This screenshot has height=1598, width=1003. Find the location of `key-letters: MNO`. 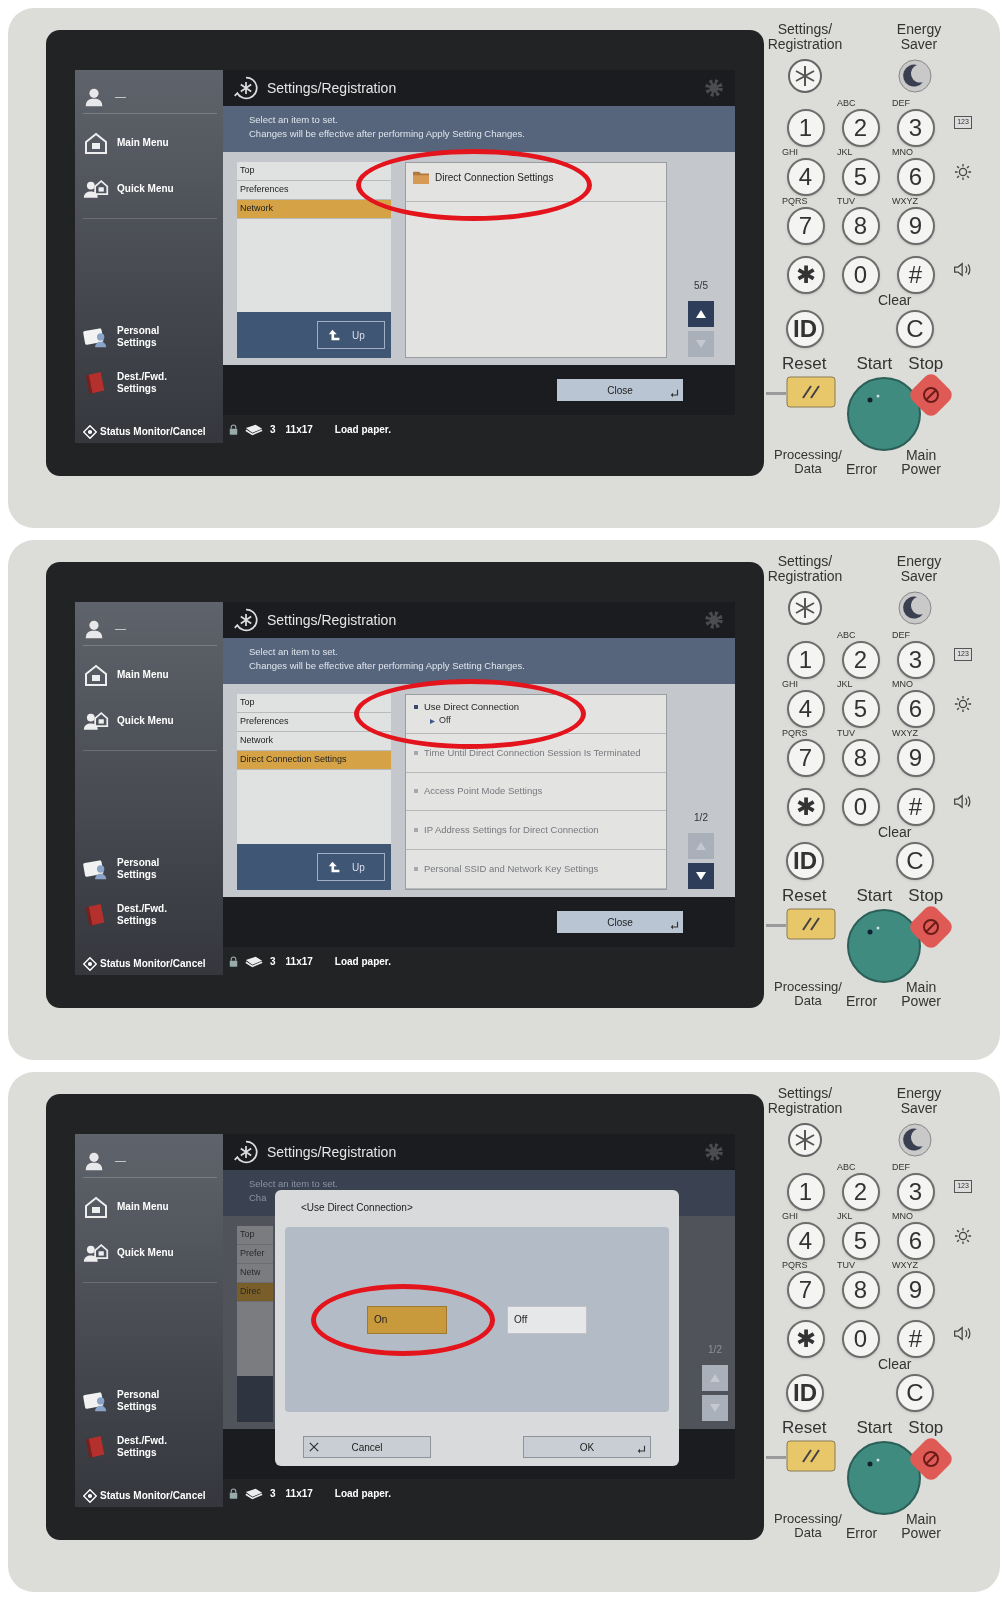

key-letters: MNO is located at coordinates (902, 152).